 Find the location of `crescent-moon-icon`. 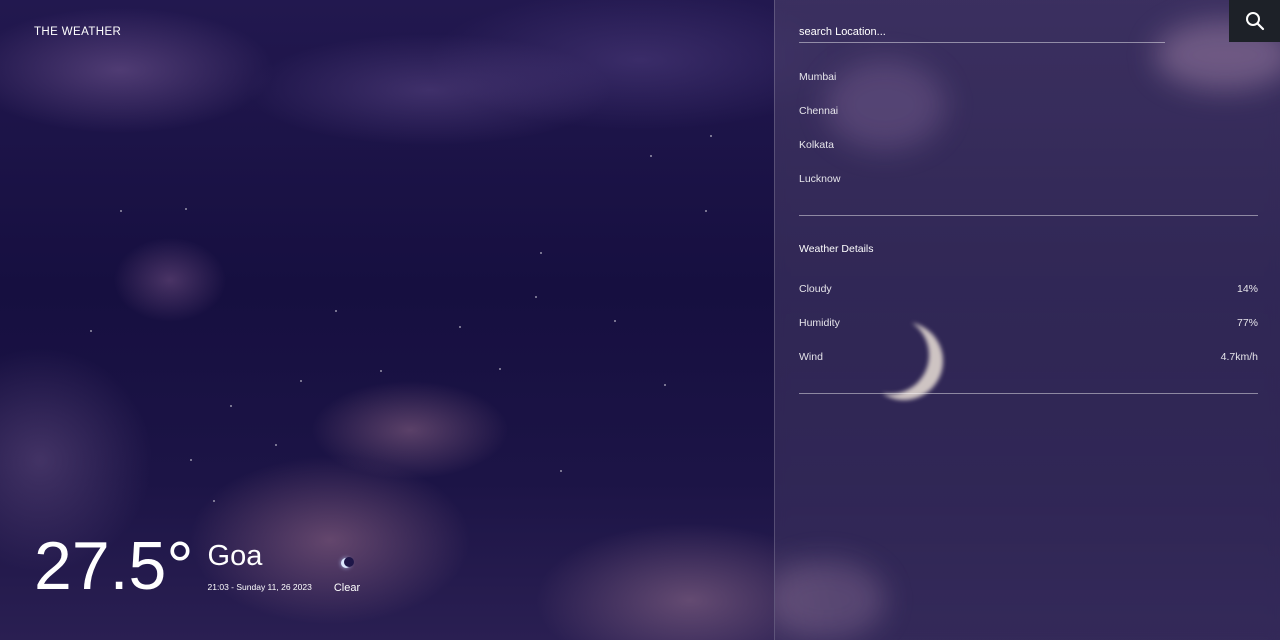

crescent-moon-icon is located at coordinates (347, 563).